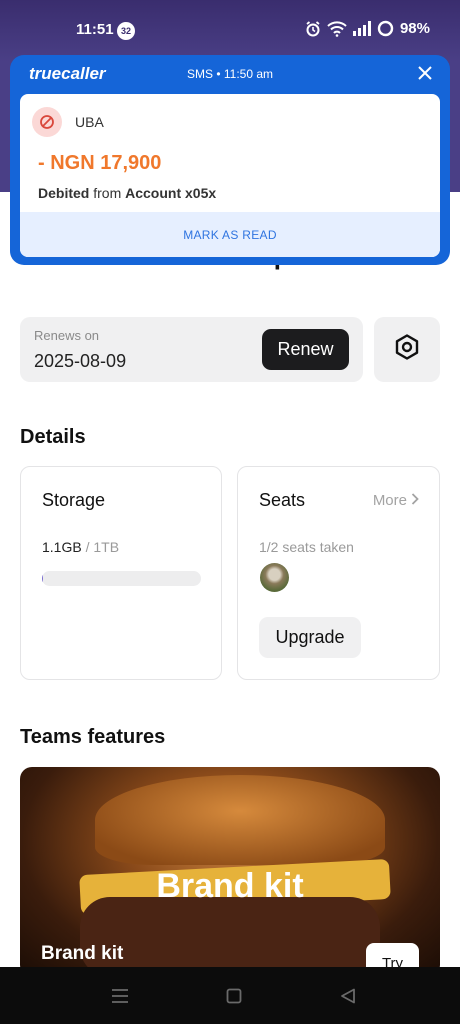 Image resolution: width=460 pixels, height=1024 pixels. What do you see at coordinates (415, 500) in the screenshot?
I see `chevron-right-icon` at bounding box center [415, 500].